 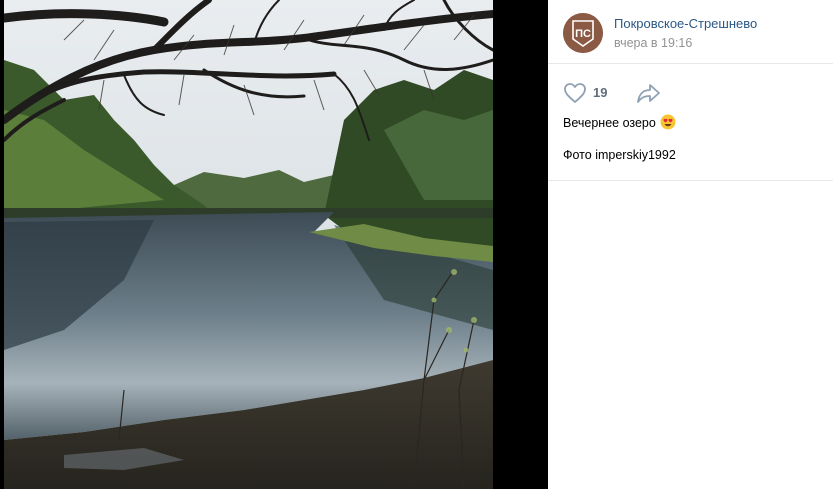 I want to click on avatar-logo-text: ПС, so click(x=583, y=34).